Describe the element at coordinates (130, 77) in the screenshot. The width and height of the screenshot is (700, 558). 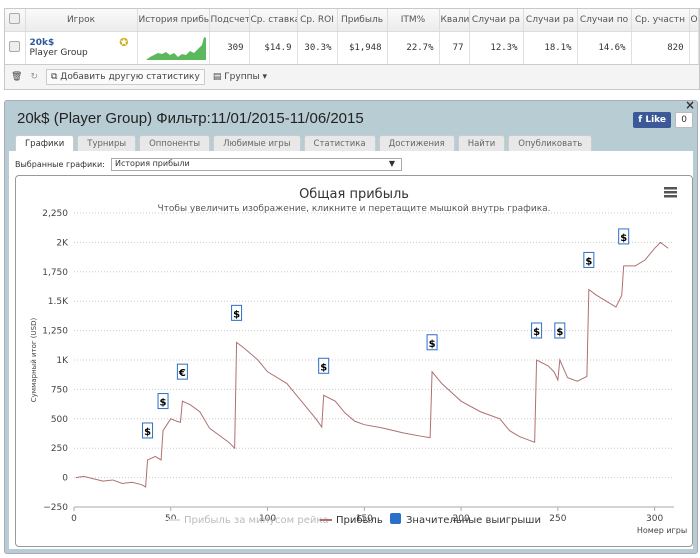
I see `add-stat-label: Добавить другую статистику` at that location.